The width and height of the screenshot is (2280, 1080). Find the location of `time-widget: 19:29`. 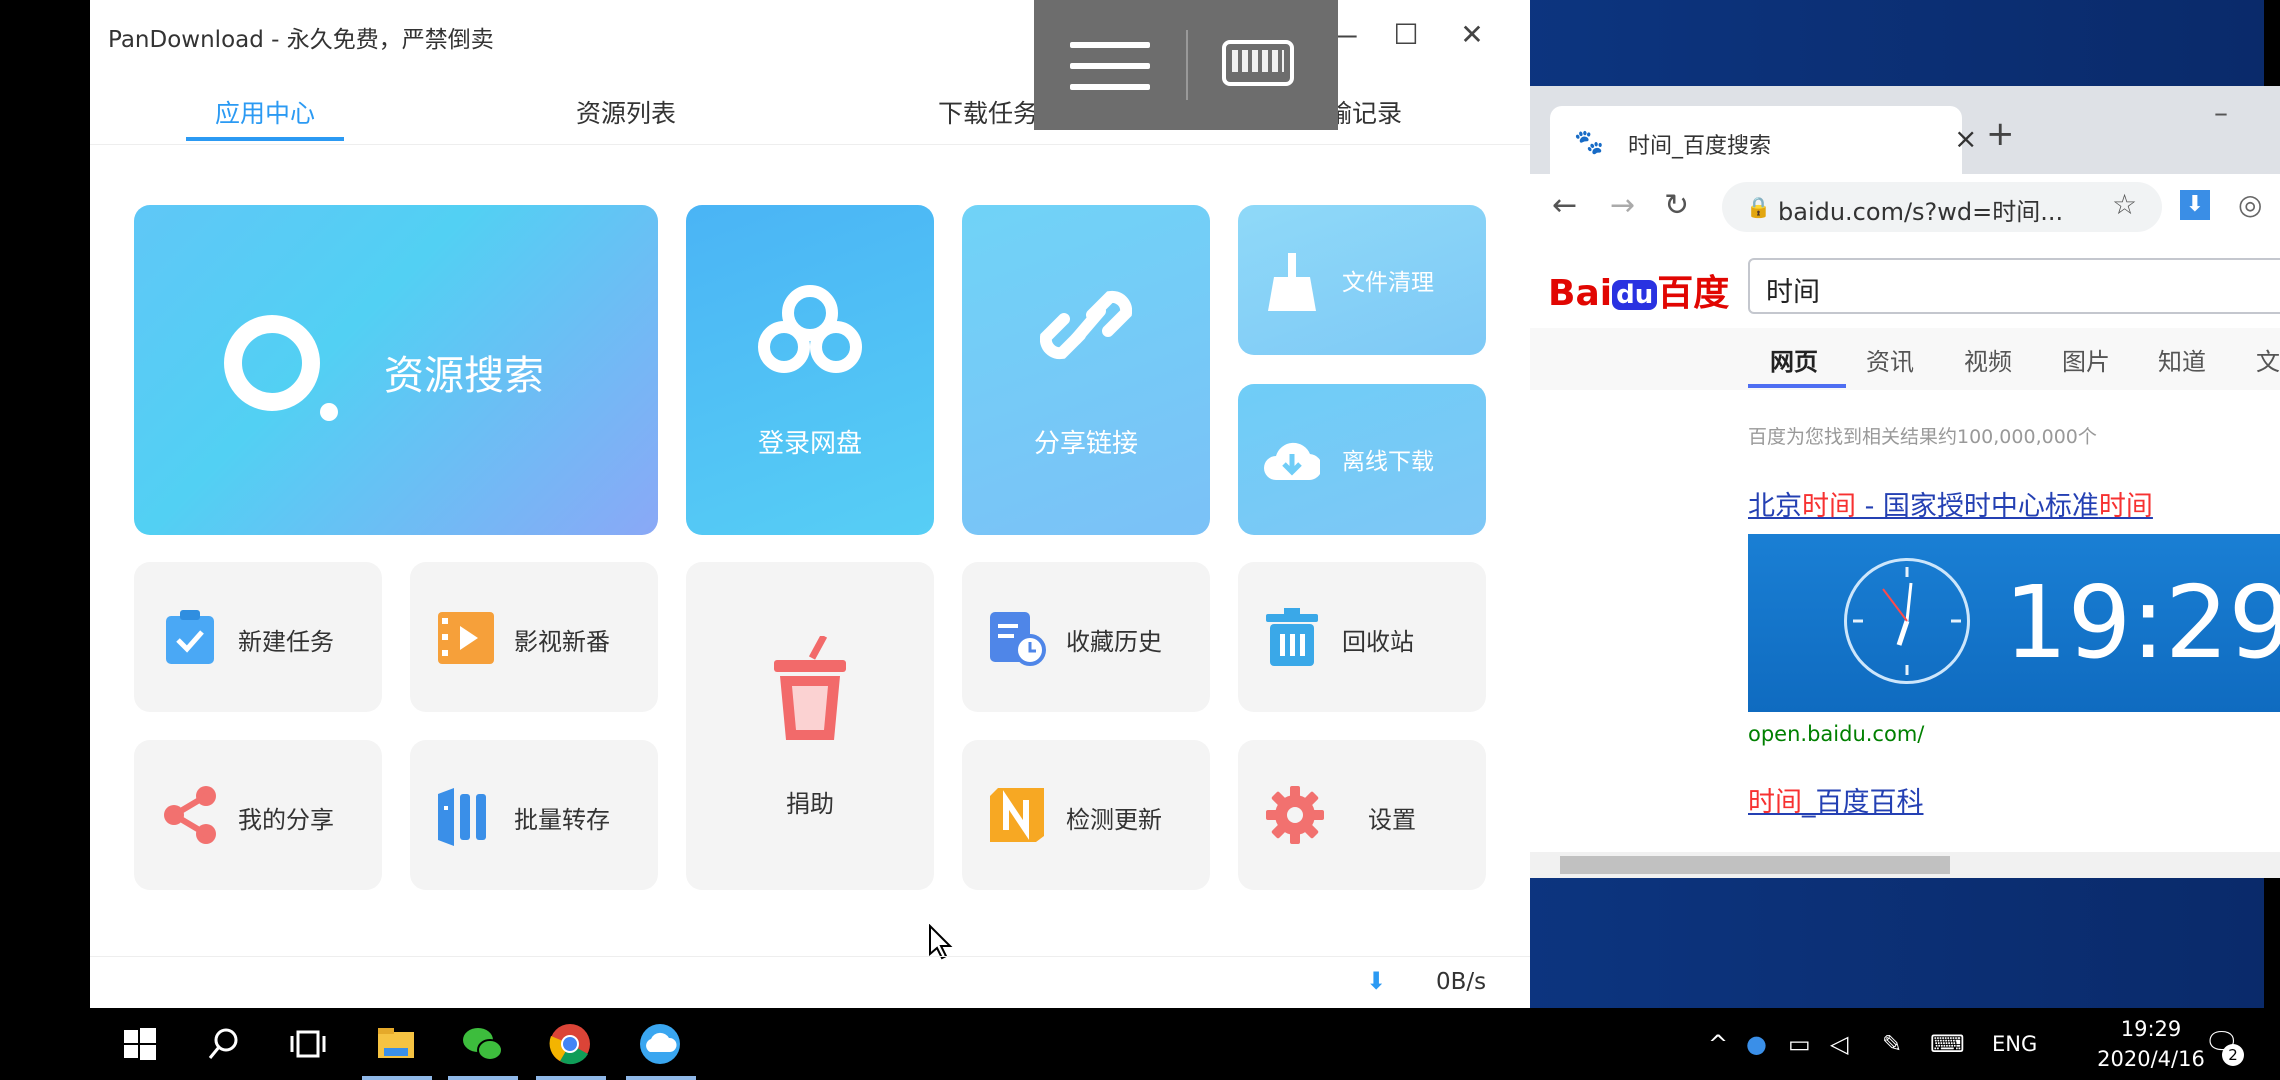

time-widget: 19:29 is located at coordinates (2014, 623).